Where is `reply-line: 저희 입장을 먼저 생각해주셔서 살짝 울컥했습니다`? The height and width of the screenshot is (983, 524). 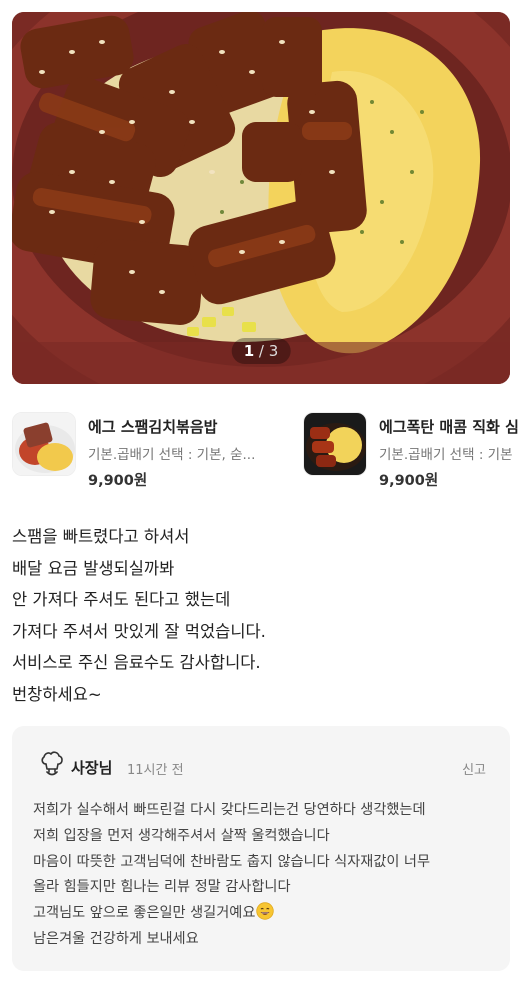 reply-line: 저희 입장을 먼저 생각해주셔서 살짝 울컥했습니다 is located at coordinates (181, 835).